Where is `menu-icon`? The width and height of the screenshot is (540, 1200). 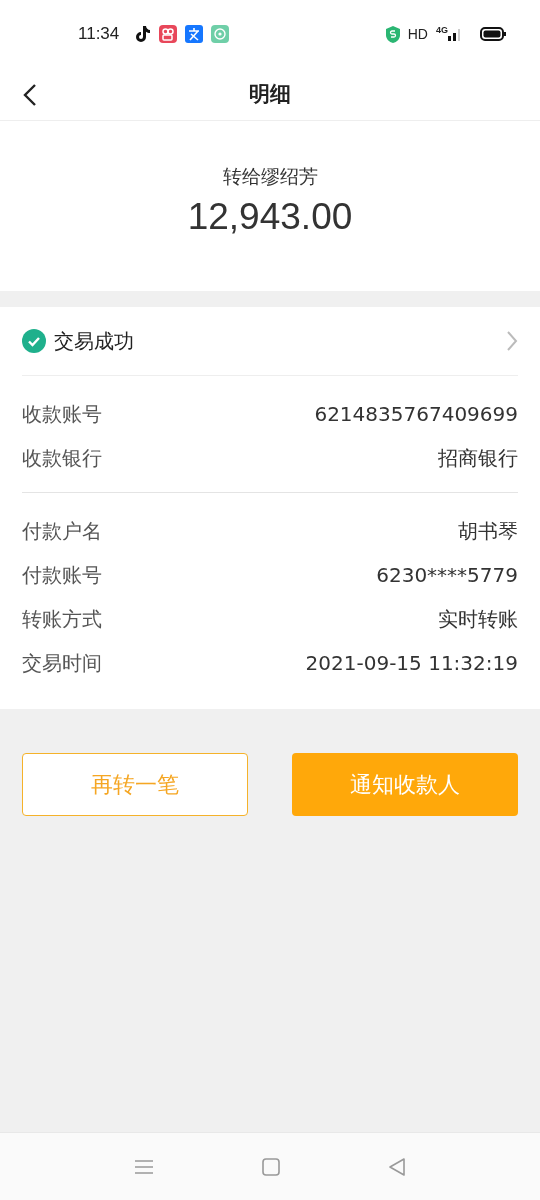 menu-icon is located at coordinates (144, 1166).